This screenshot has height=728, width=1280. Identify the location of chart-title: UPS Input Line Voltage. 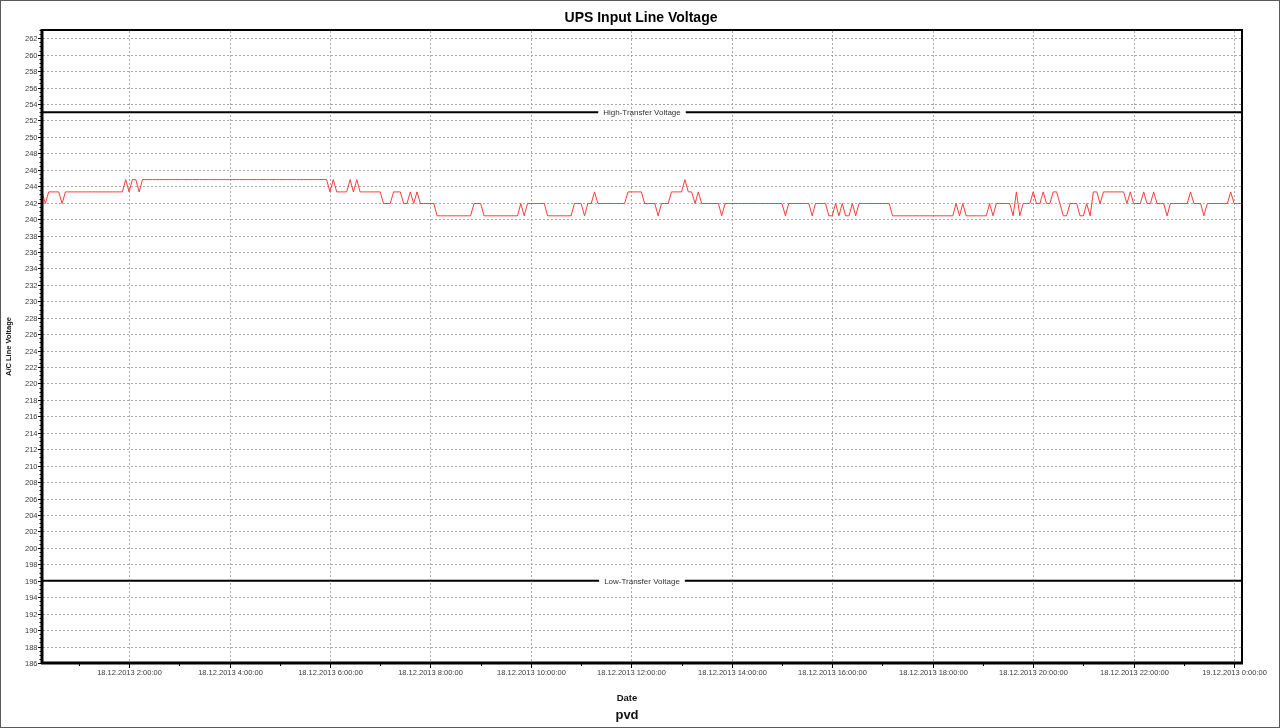
(641, 17).